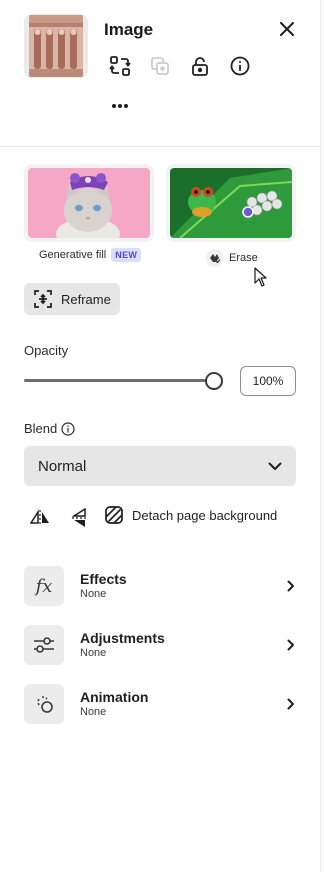  I want to click on flip-horizontal-button, so click(40, 518).